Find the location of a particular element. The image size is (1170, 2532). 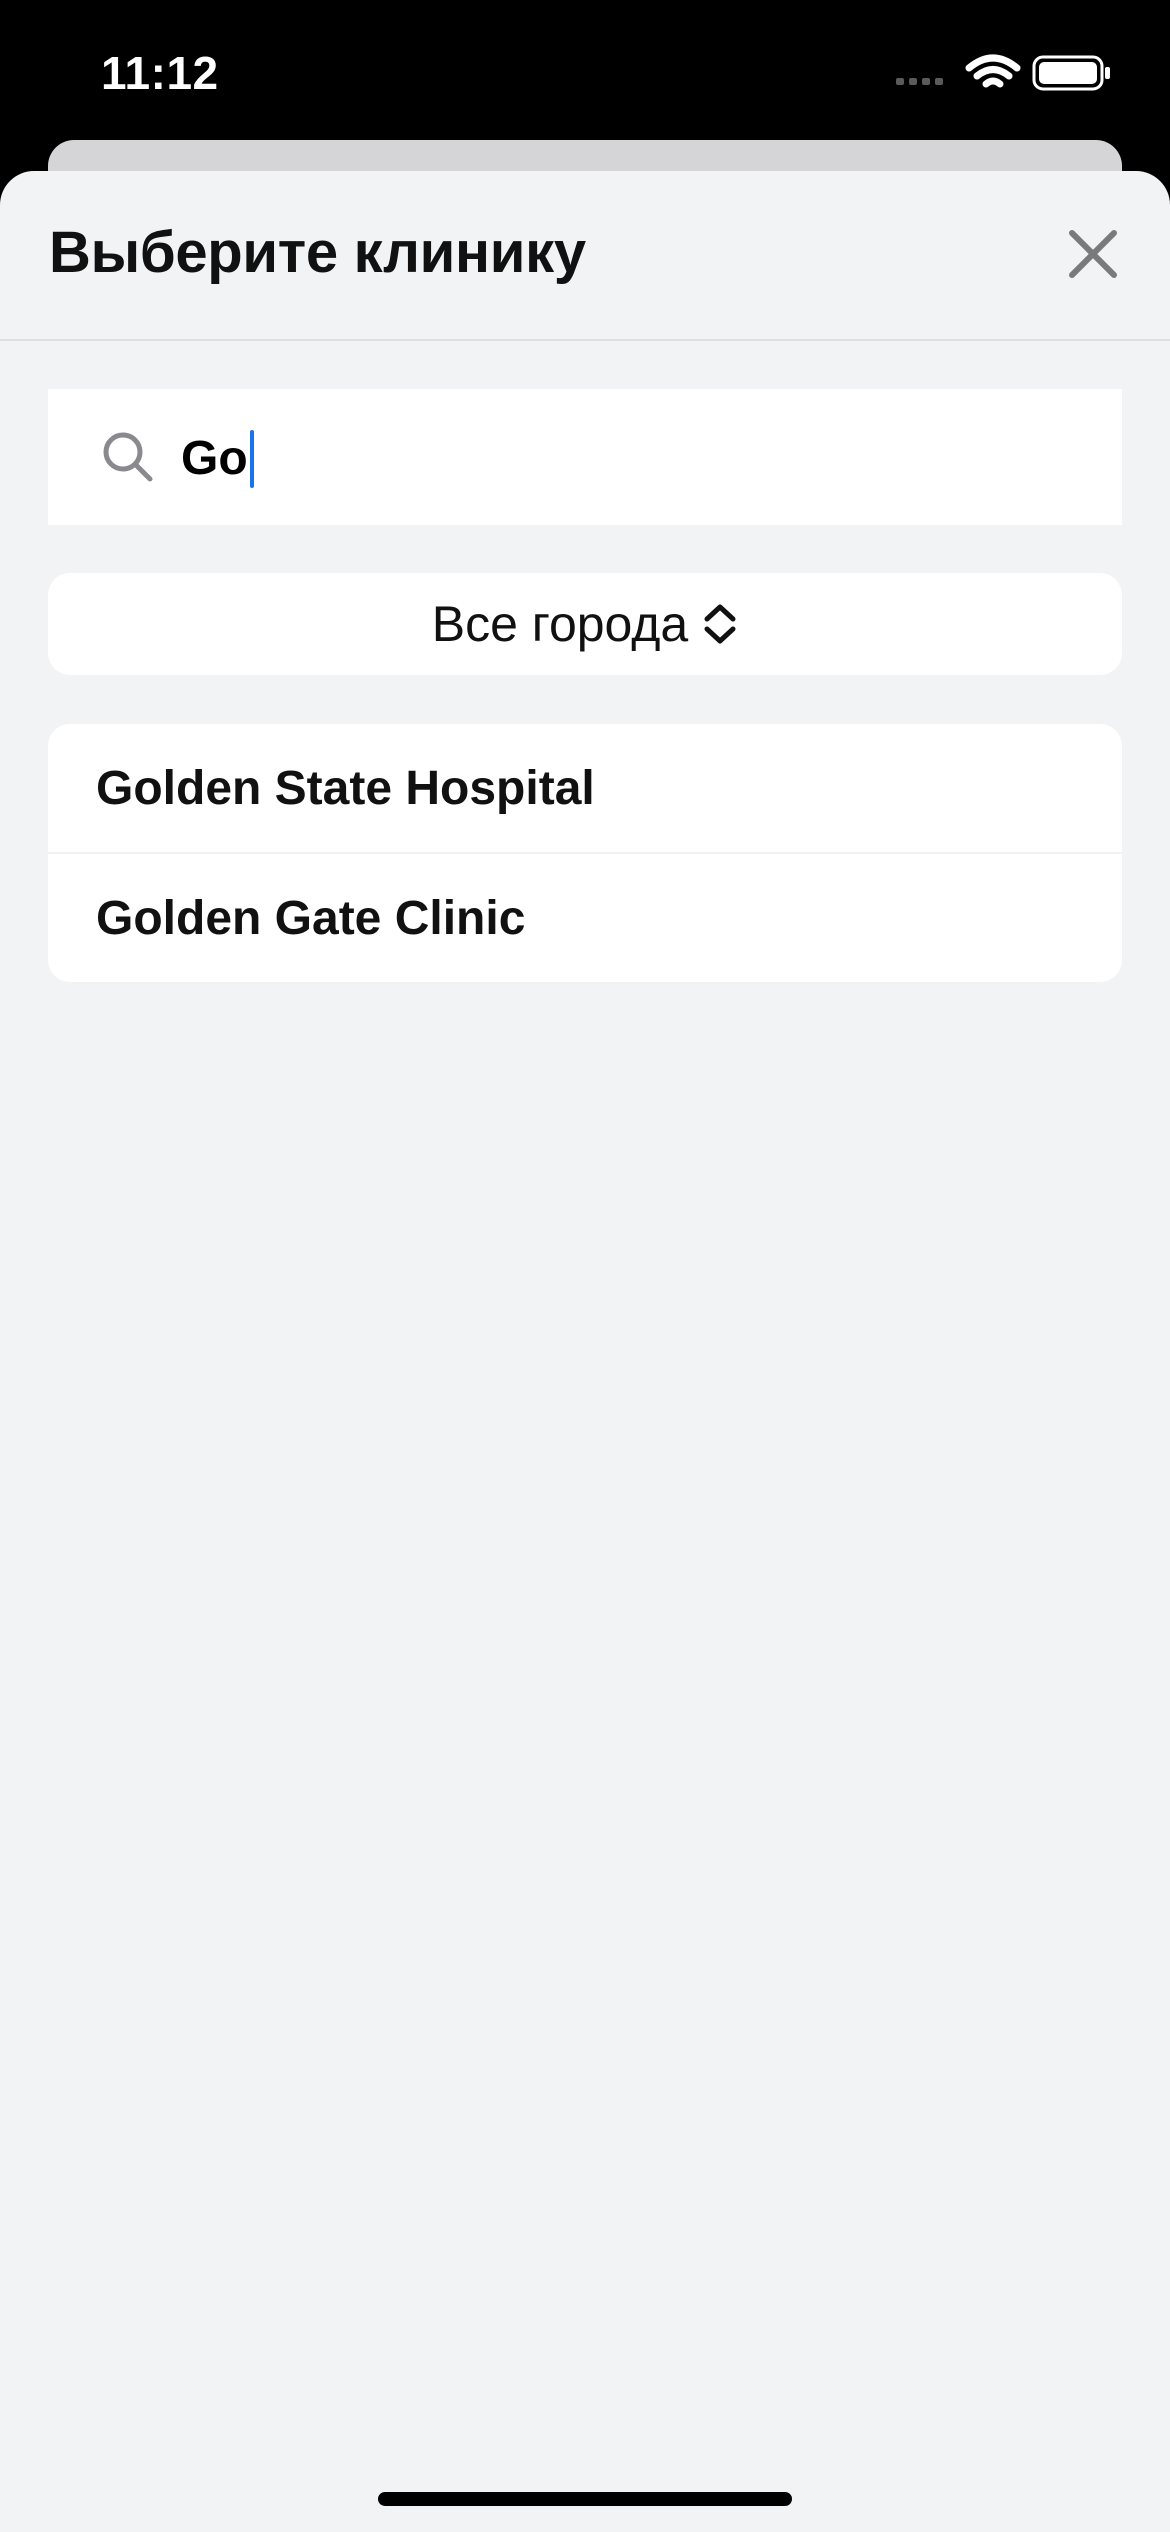

clinic-name: Golden State Hospital is located at coordinates (345, 788).